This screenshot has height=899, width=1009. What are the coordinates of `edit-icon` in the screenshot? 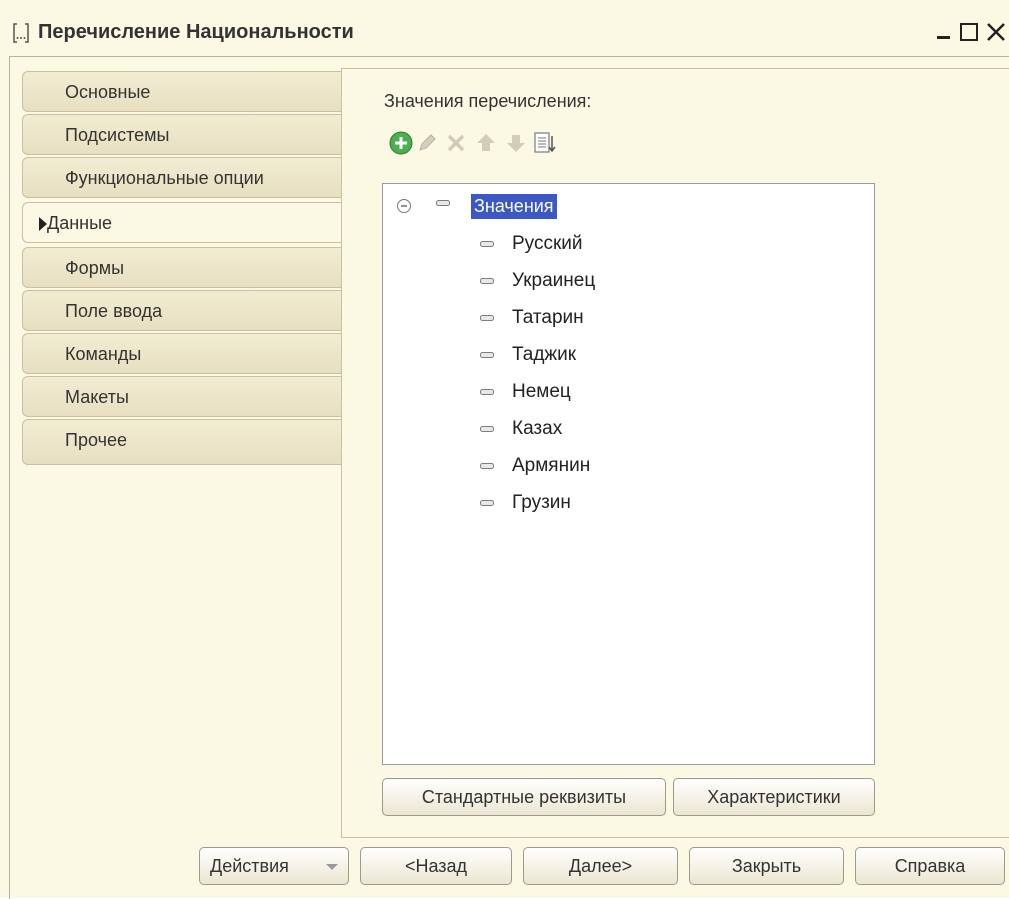 It's located at (427, 143).